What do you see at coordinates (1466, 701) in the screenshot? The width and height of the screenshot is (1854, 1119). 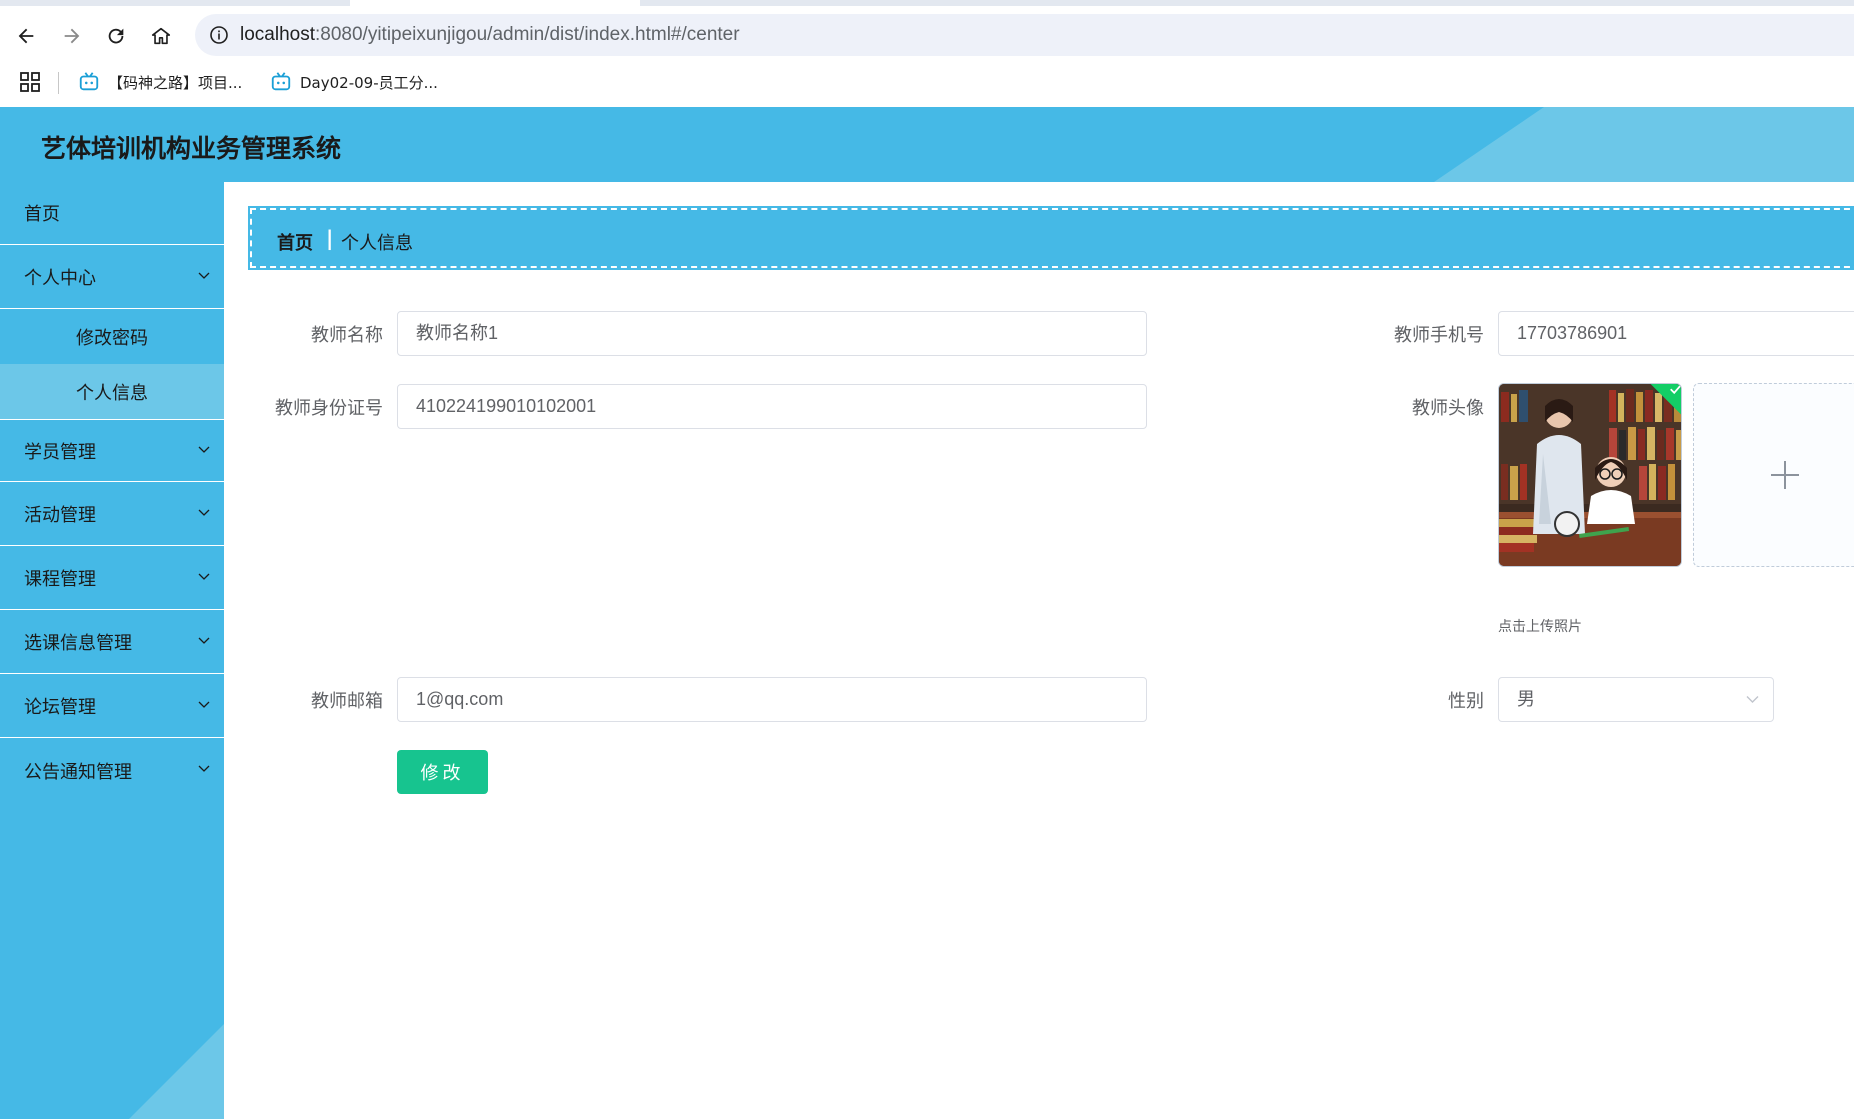 I see `gender-label: 性别` at bounding box center [1466, 701].